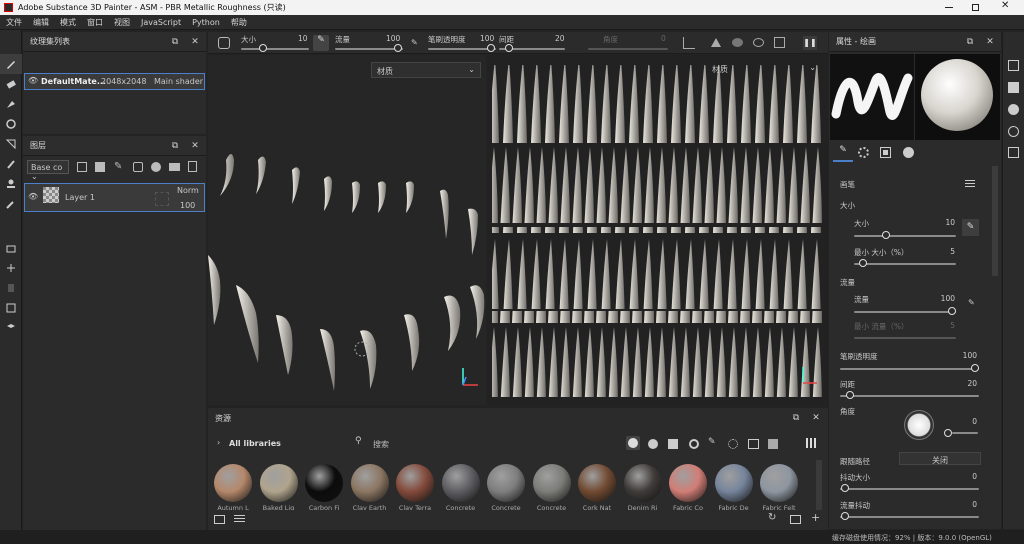 This screenshot has width=1024, height=544. Describe the element at coordinates (33, 80) in the screenshot. I see `visibility-eye-icon: 👁` at that location.